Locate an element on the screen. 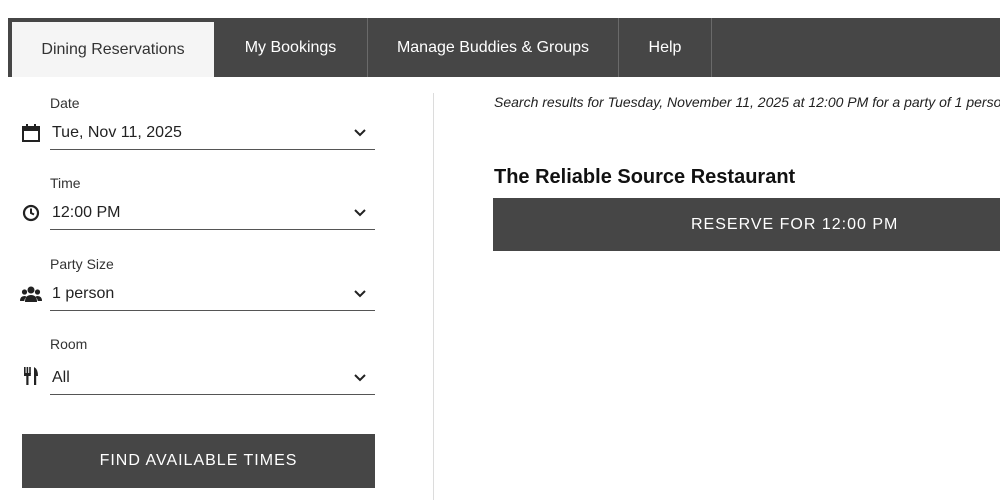 This screenshot has height=500, width=1000. tab-dining-reservations: Dining Reservations is located at coordinates (113, 49).